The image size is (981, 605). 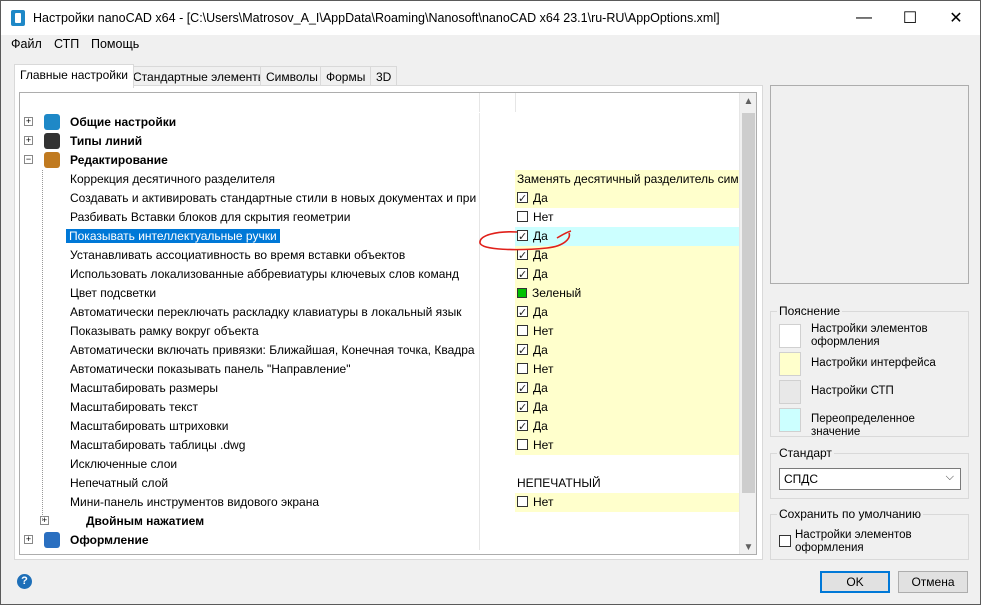 I want to click on legend-label: Настройки интерфейса, so click(x=873, y=363).